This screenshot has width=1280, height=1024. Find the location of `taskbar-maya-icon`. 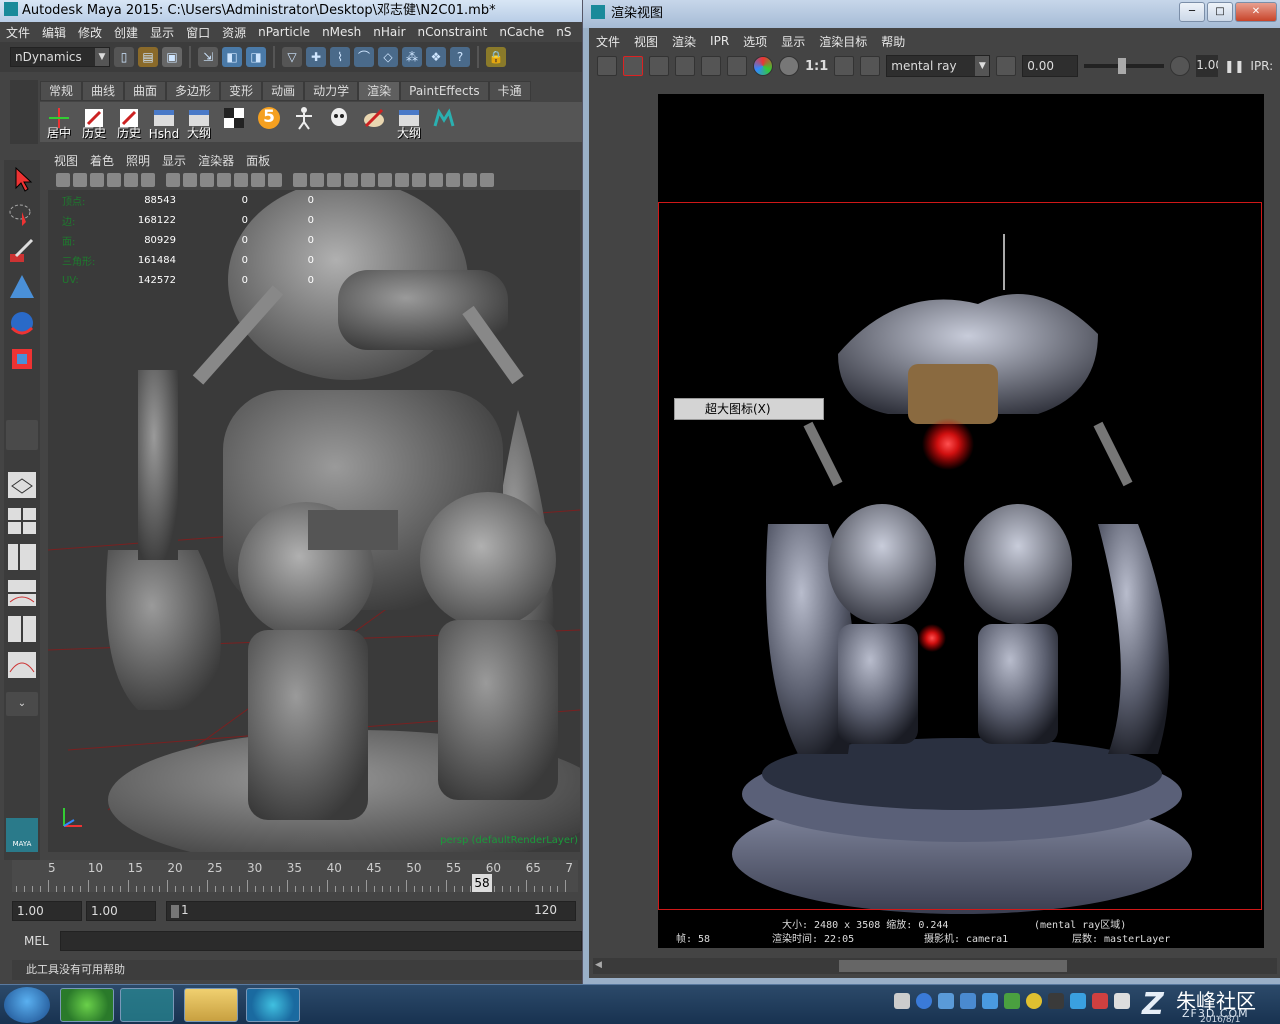

taskbar-maya-icon is located at coordinates (147, 1005).